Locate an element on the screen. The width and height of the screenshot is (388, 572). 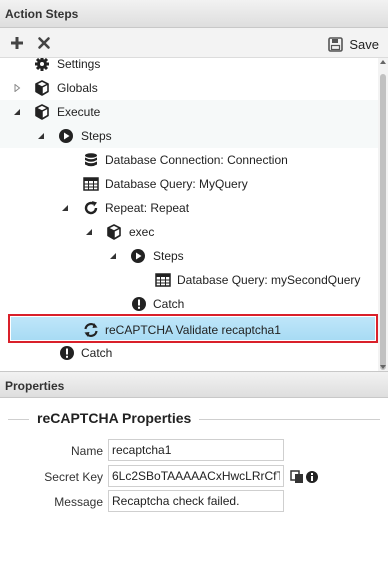
gear-icon is located at coordinates (42, 64).